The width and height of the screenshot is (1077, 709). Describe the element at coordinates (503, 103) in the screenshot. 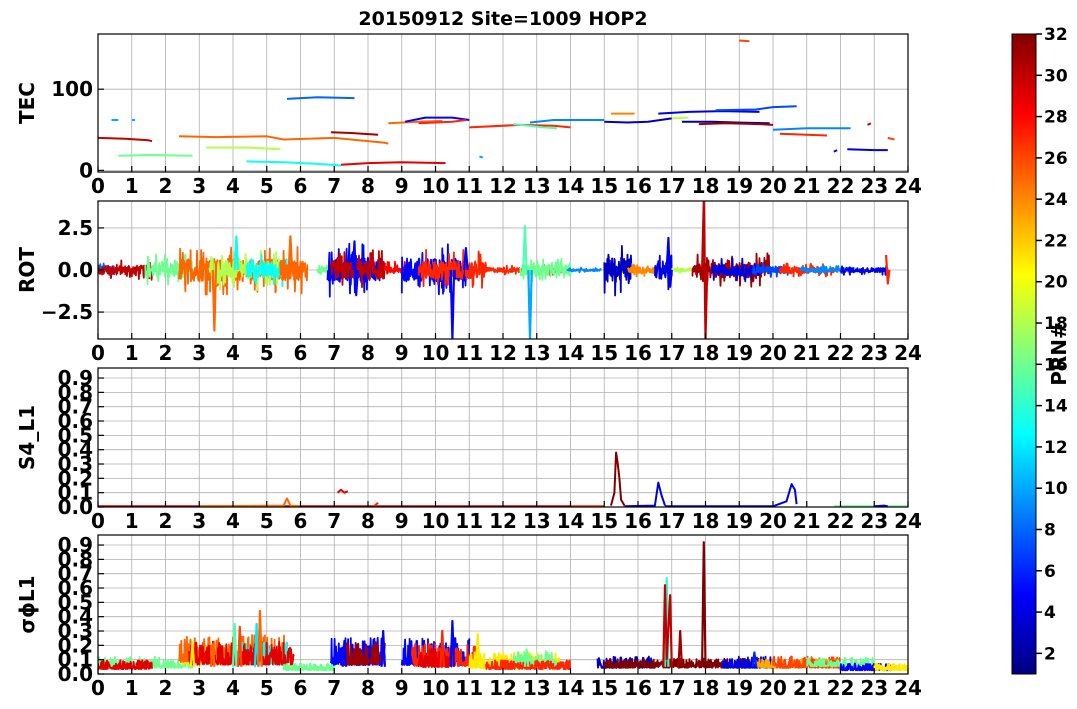

I see `gridlines` at that location.